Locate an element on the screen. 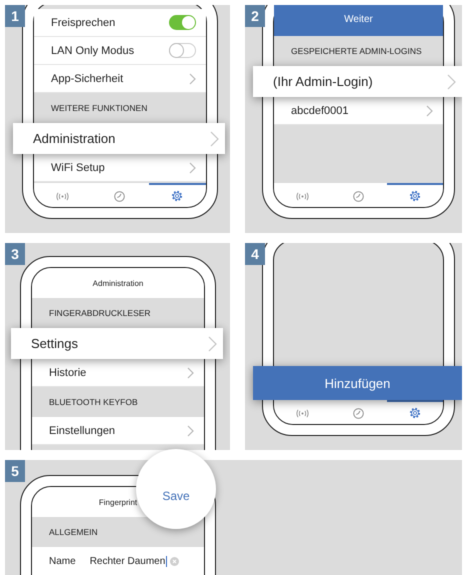  save-button: Save is located at coordinates (176, 496).